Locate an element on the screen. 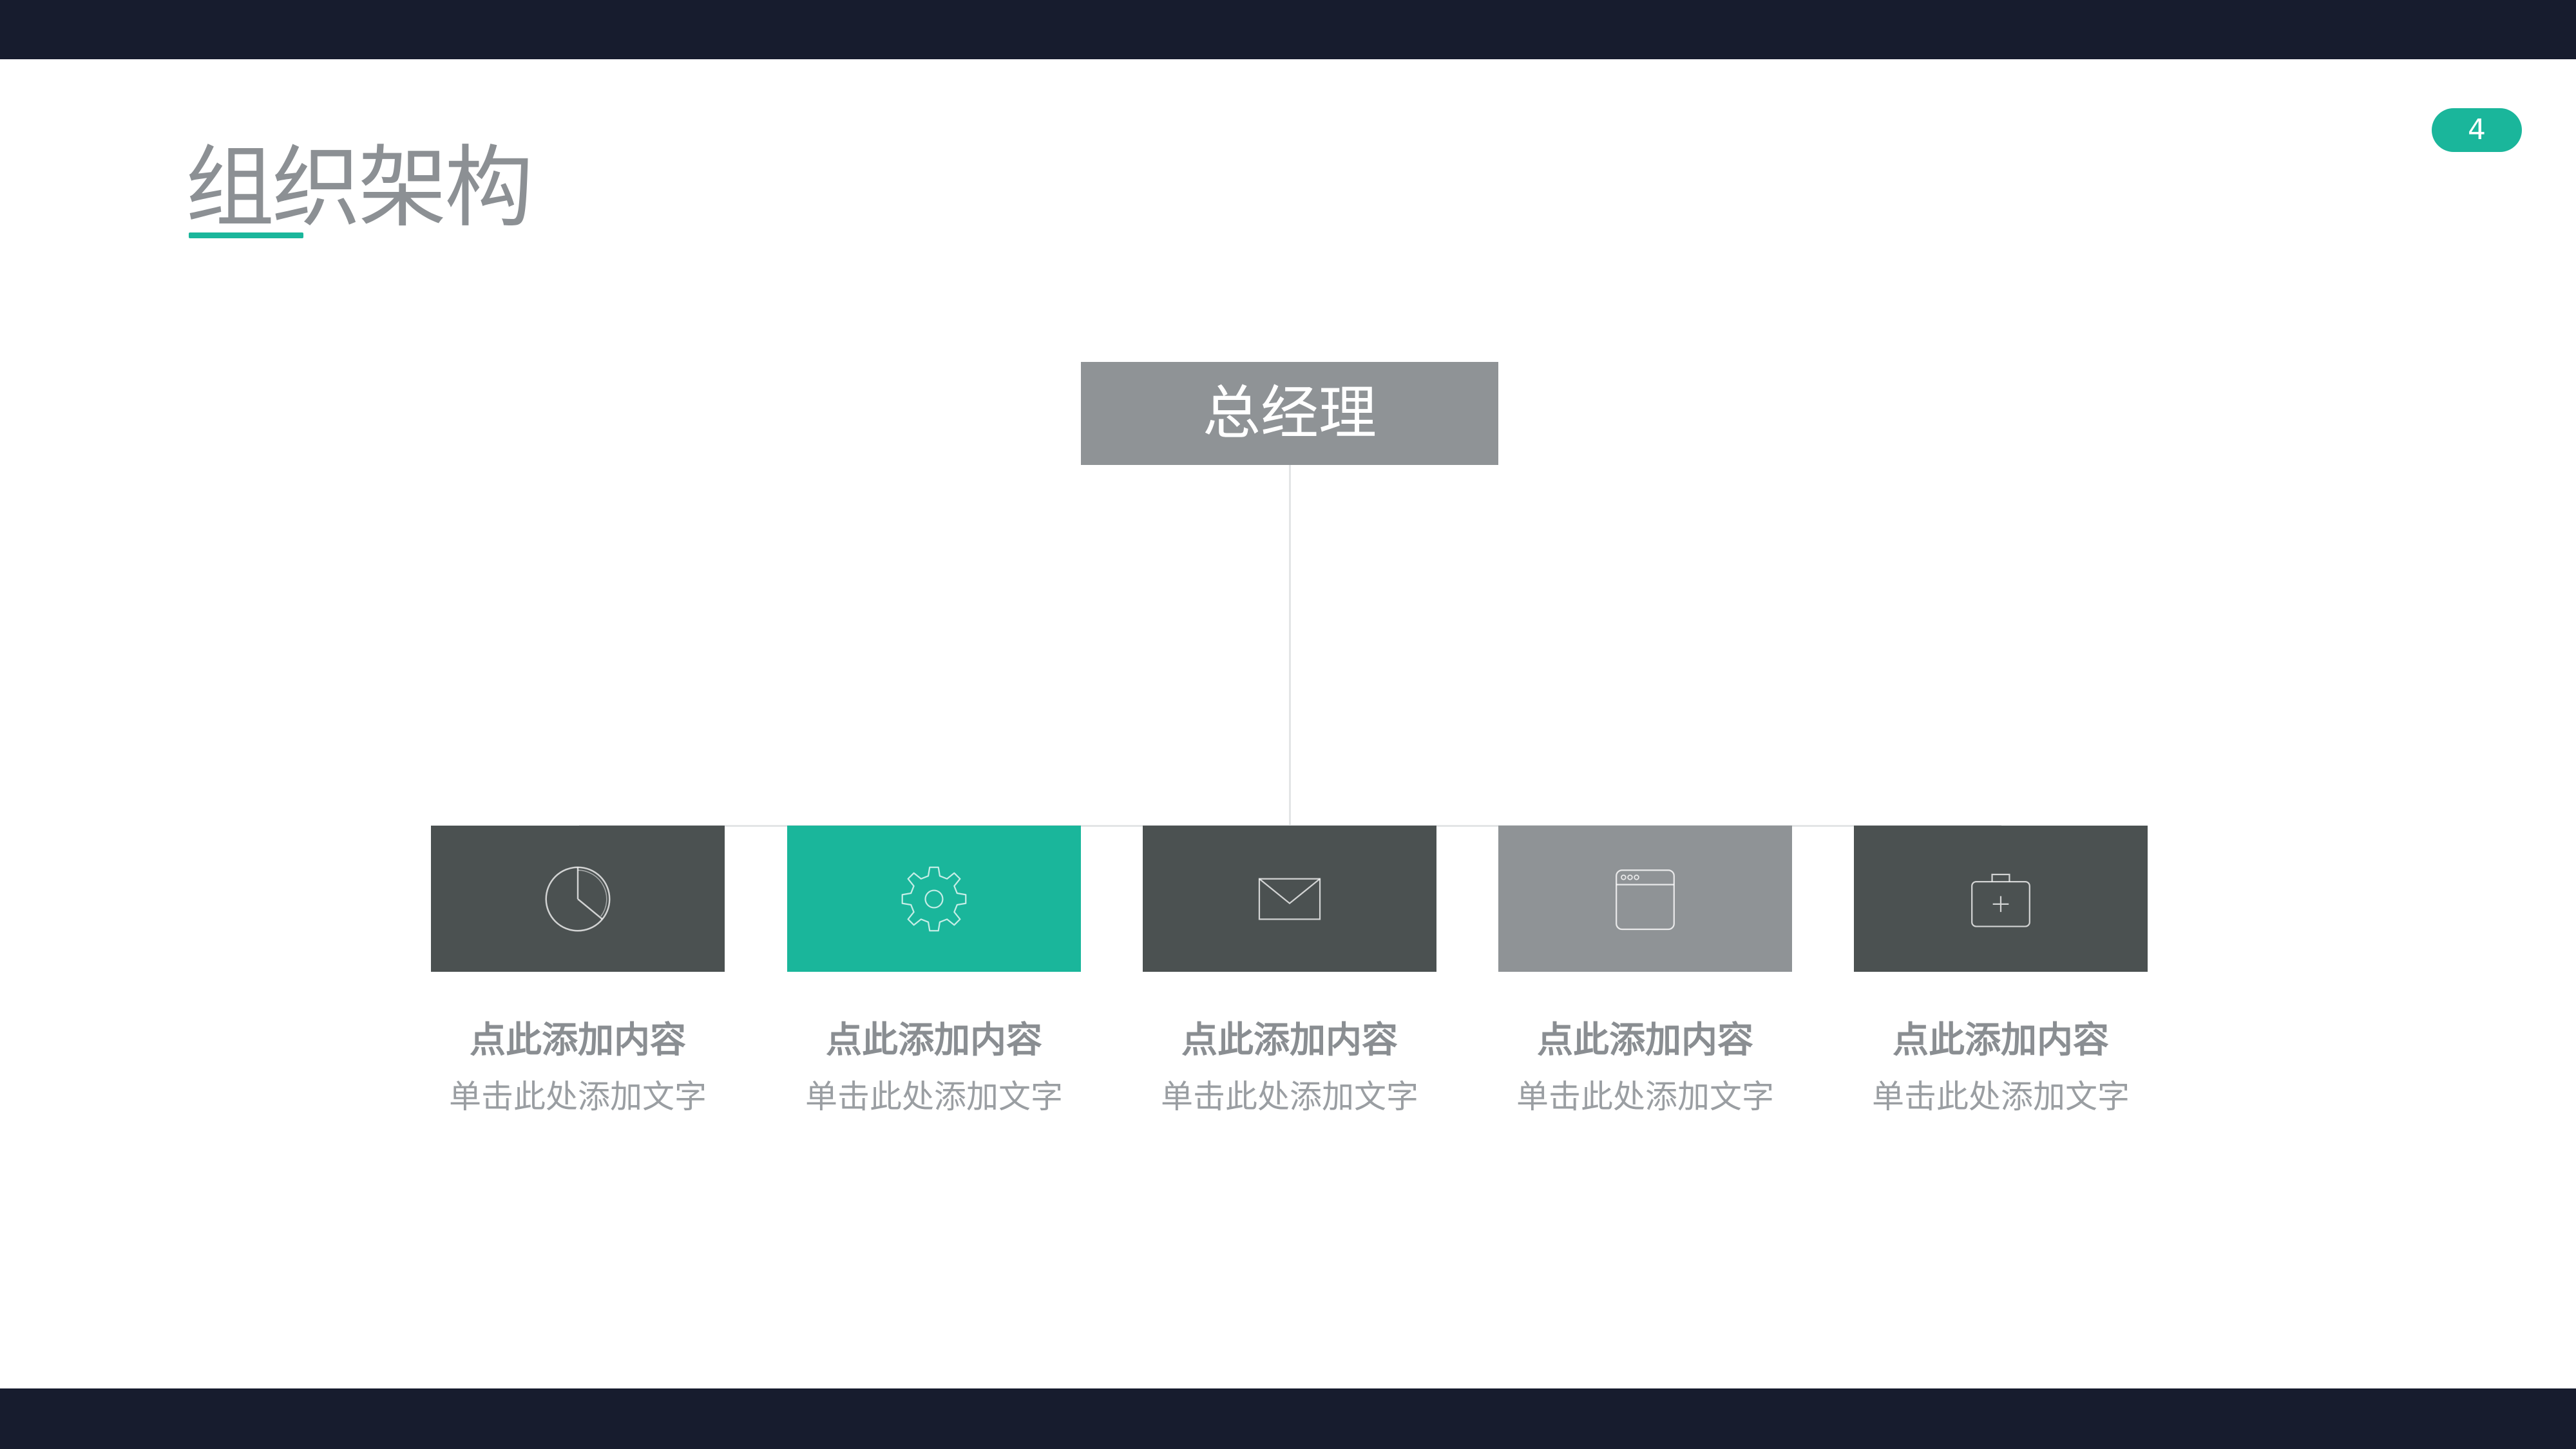  pie-chart-icon is located at coordinates (578, 899).